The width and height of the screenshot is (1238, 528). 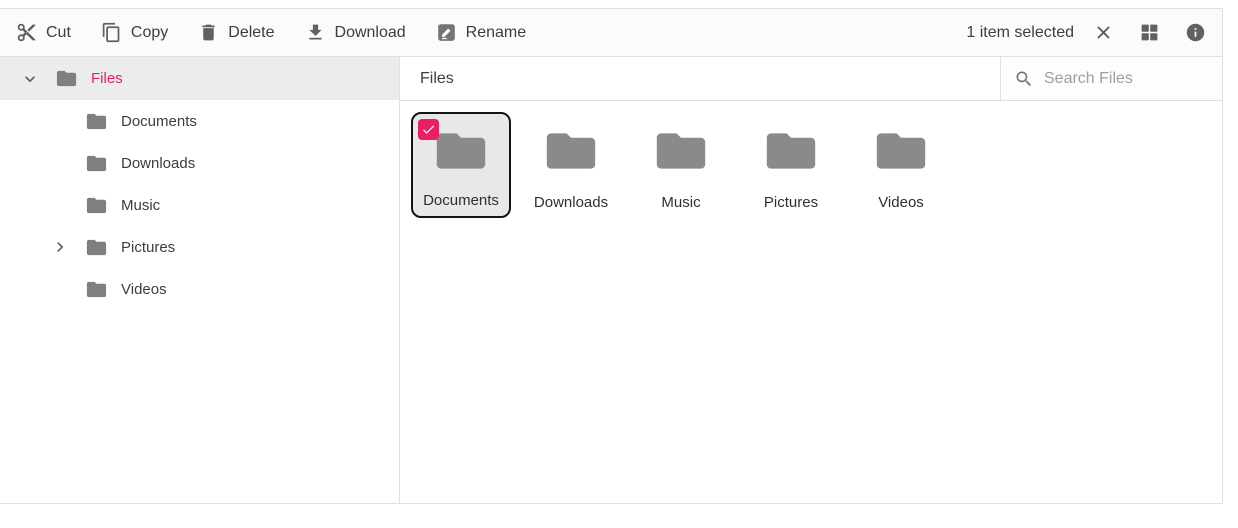 What do you see at coordinates (111, 32) in the screenshot?
I see `copy-icon` at bounding box center [111, 32].